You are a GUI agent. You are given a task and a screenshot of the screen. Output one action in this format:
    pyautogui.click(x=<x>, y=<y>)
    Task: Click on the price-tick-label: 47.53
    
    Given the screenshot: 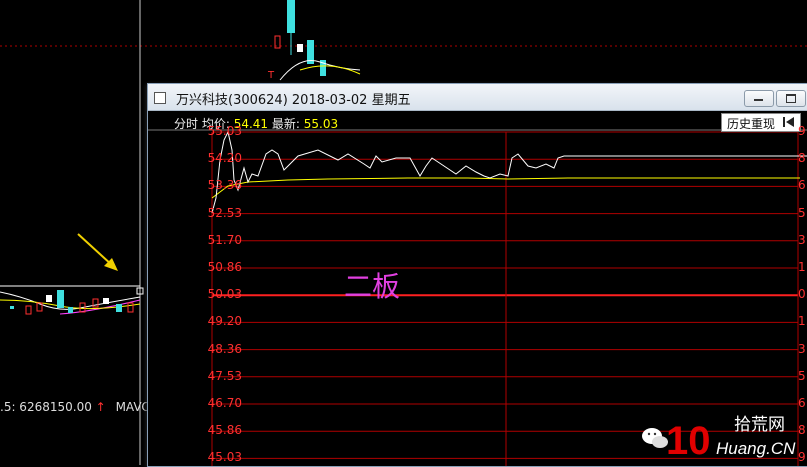 What is the action you would take?
    pyautogui.click(x=224, y=375)
    